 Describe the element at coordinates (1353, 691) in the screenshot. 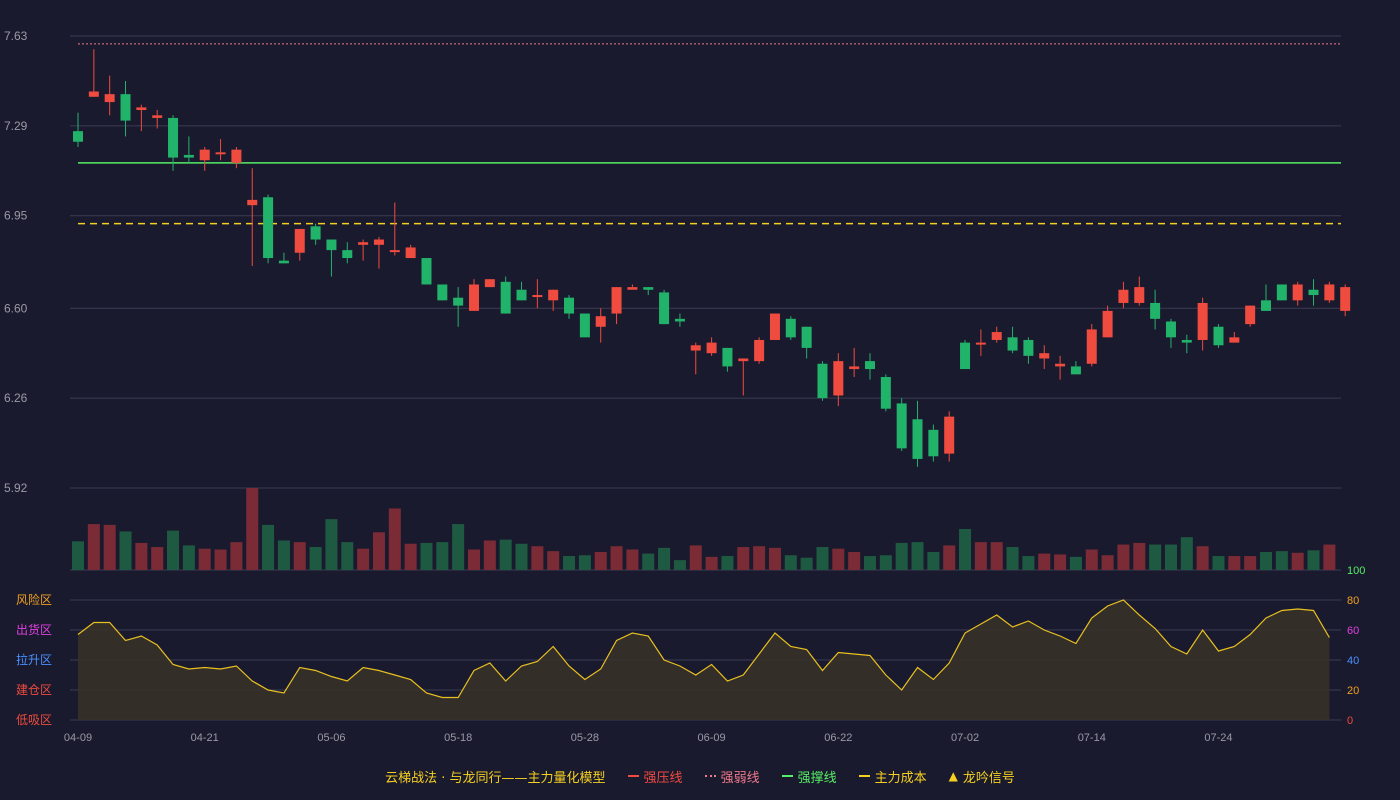

I see `oscillator-tick-label: 20` at that location.